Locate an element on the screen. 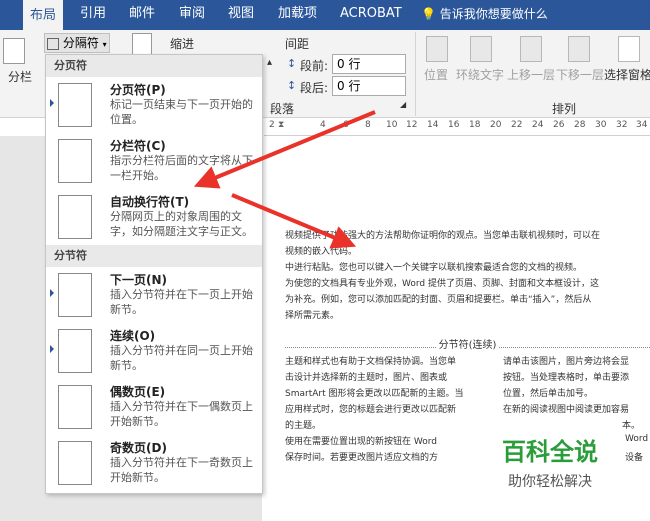 The height and width of the screenshot is (521, 650). arrow-to-document is located at coordinates (294, 221).